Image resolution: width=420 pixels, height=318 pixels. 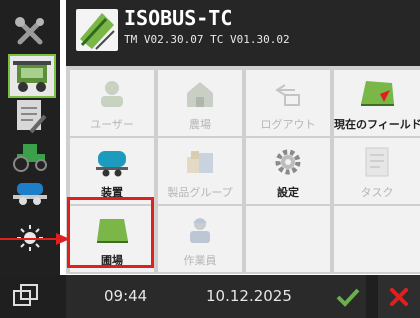 What do you see at coordinates (30, 156) in the screenshot?
I see `tractor-icon` at bounding box center [30, 156].